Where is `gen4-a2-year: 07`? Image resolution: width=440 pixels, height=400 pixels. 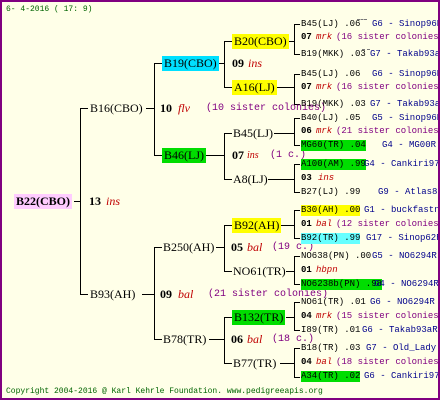 gen4-a2-year: 07 is located at coordinates (306, 87).